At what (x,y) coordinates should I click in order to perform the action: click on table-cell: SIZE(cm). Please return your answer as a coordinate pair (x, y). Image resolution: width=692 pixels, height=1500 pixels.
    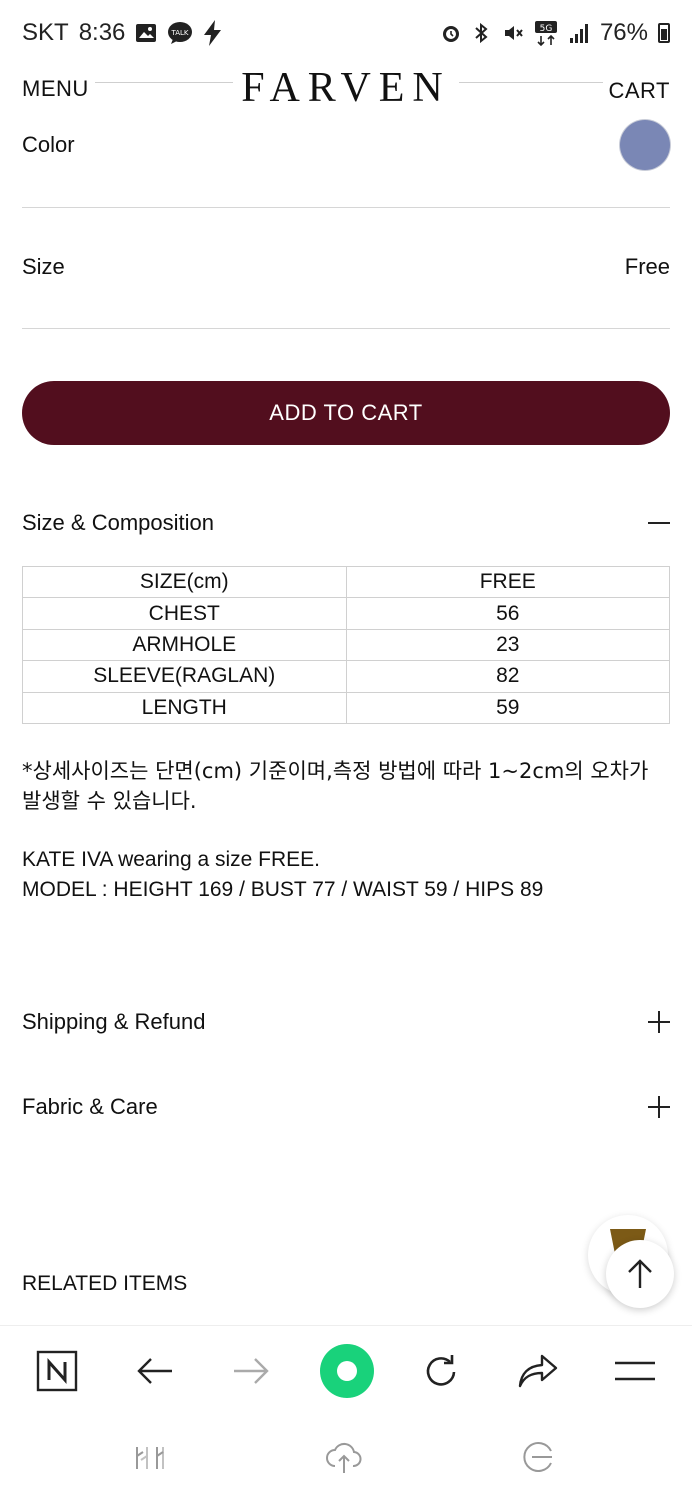
    Looking at the image, I should click on (184, 582).